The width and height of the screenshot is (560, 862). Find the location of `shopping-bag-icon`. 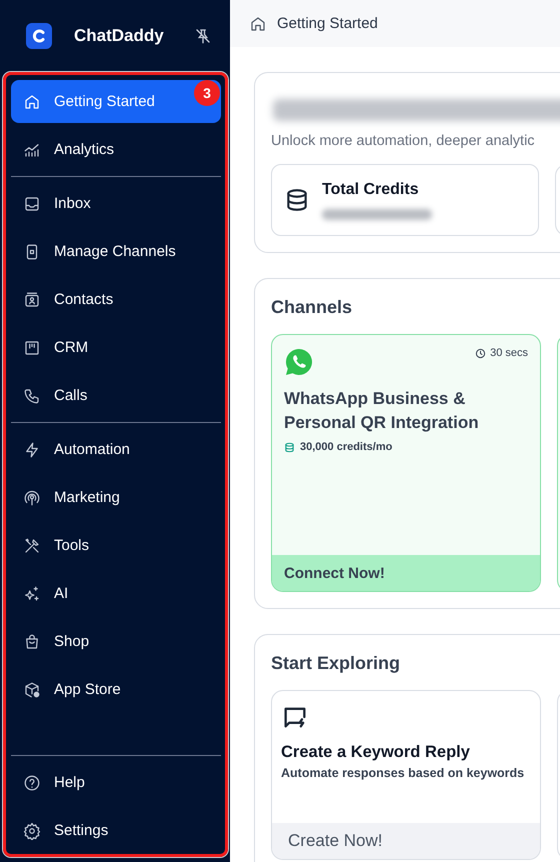

shopping-bag-icon is located at coordinates (32, 641).